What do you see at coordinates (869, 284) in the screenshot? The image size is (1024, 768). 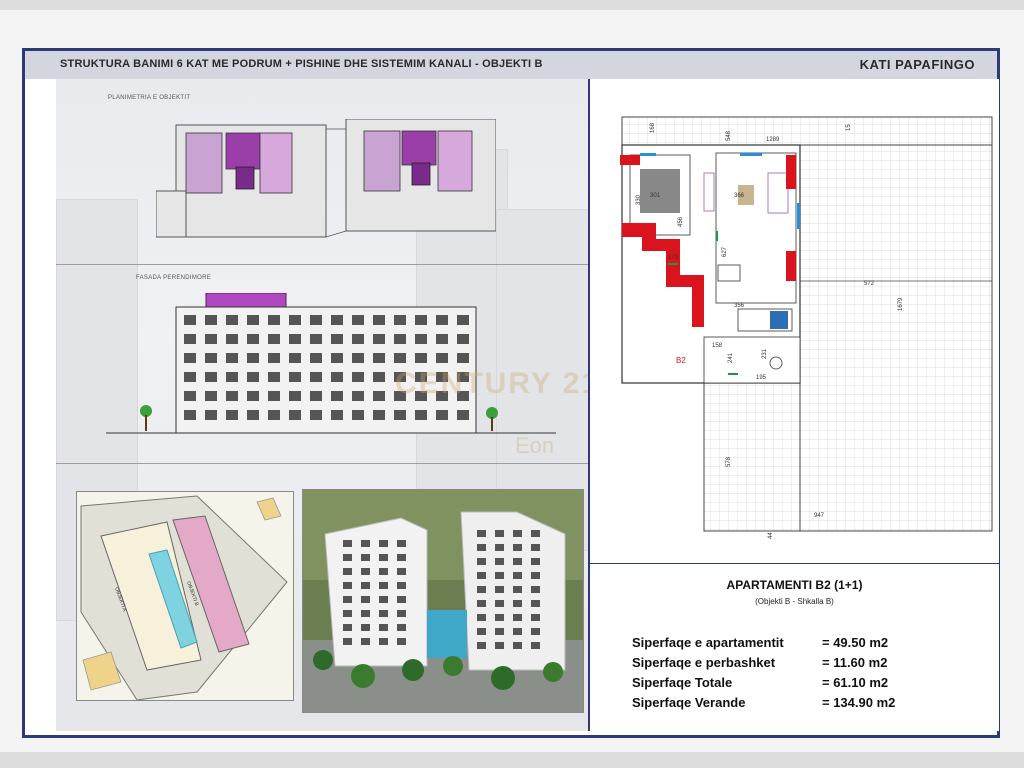 I see `dim-label: 572` at bounding box center [869, 284].